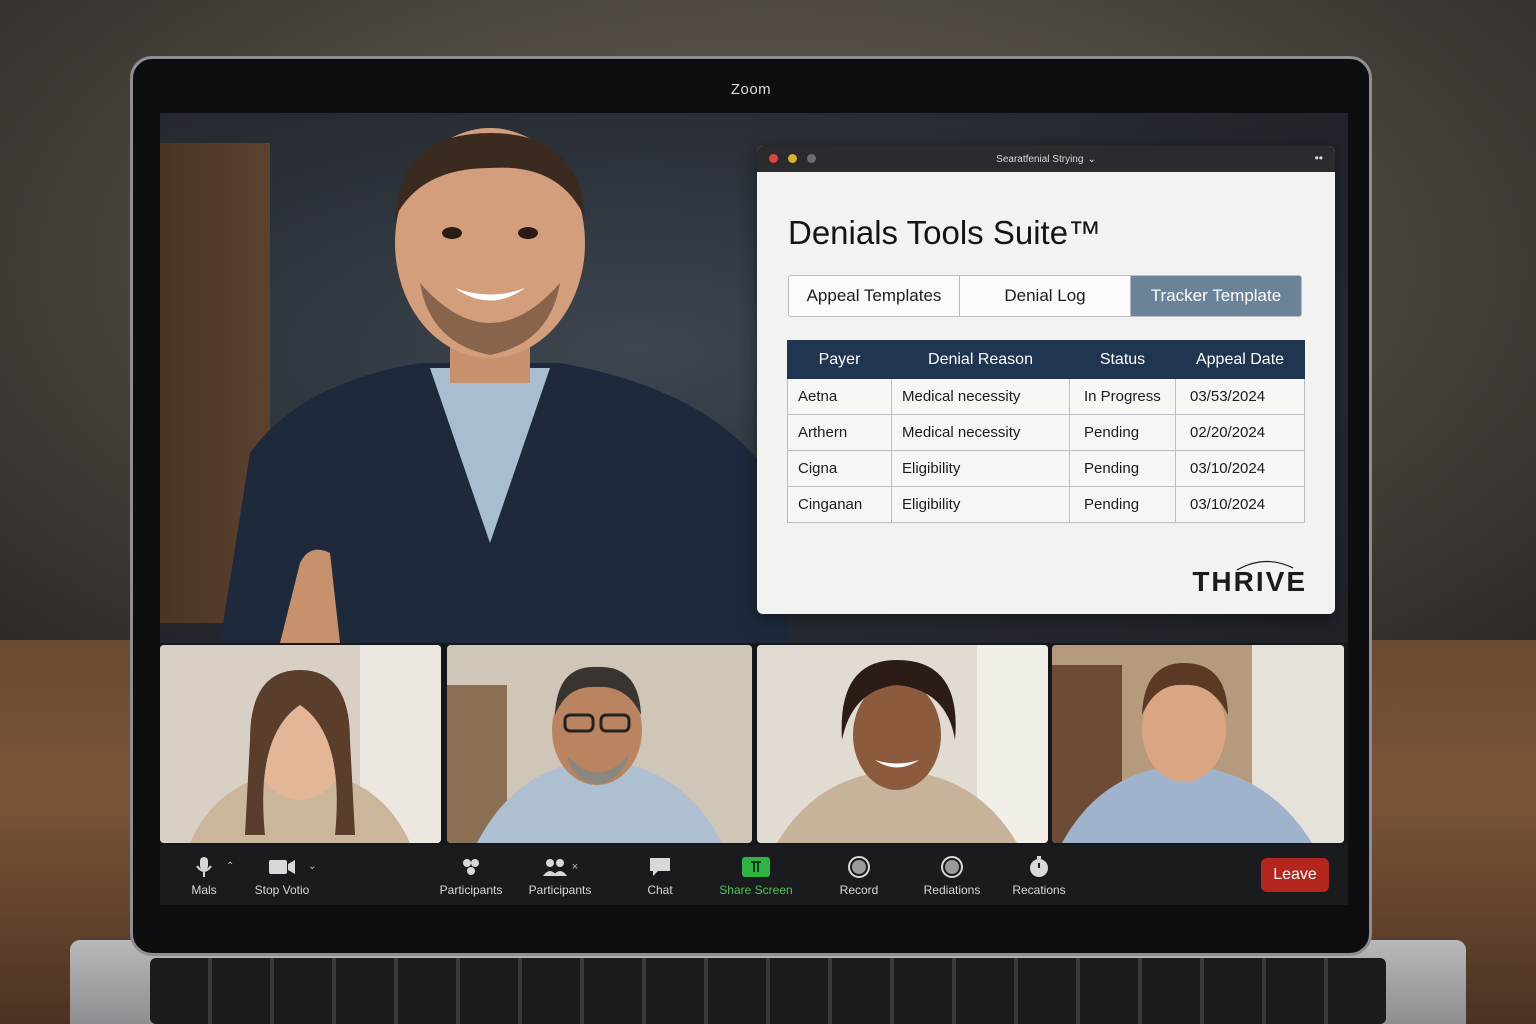  I want to click on participants-list-button: × Participants, so click(560, 876).